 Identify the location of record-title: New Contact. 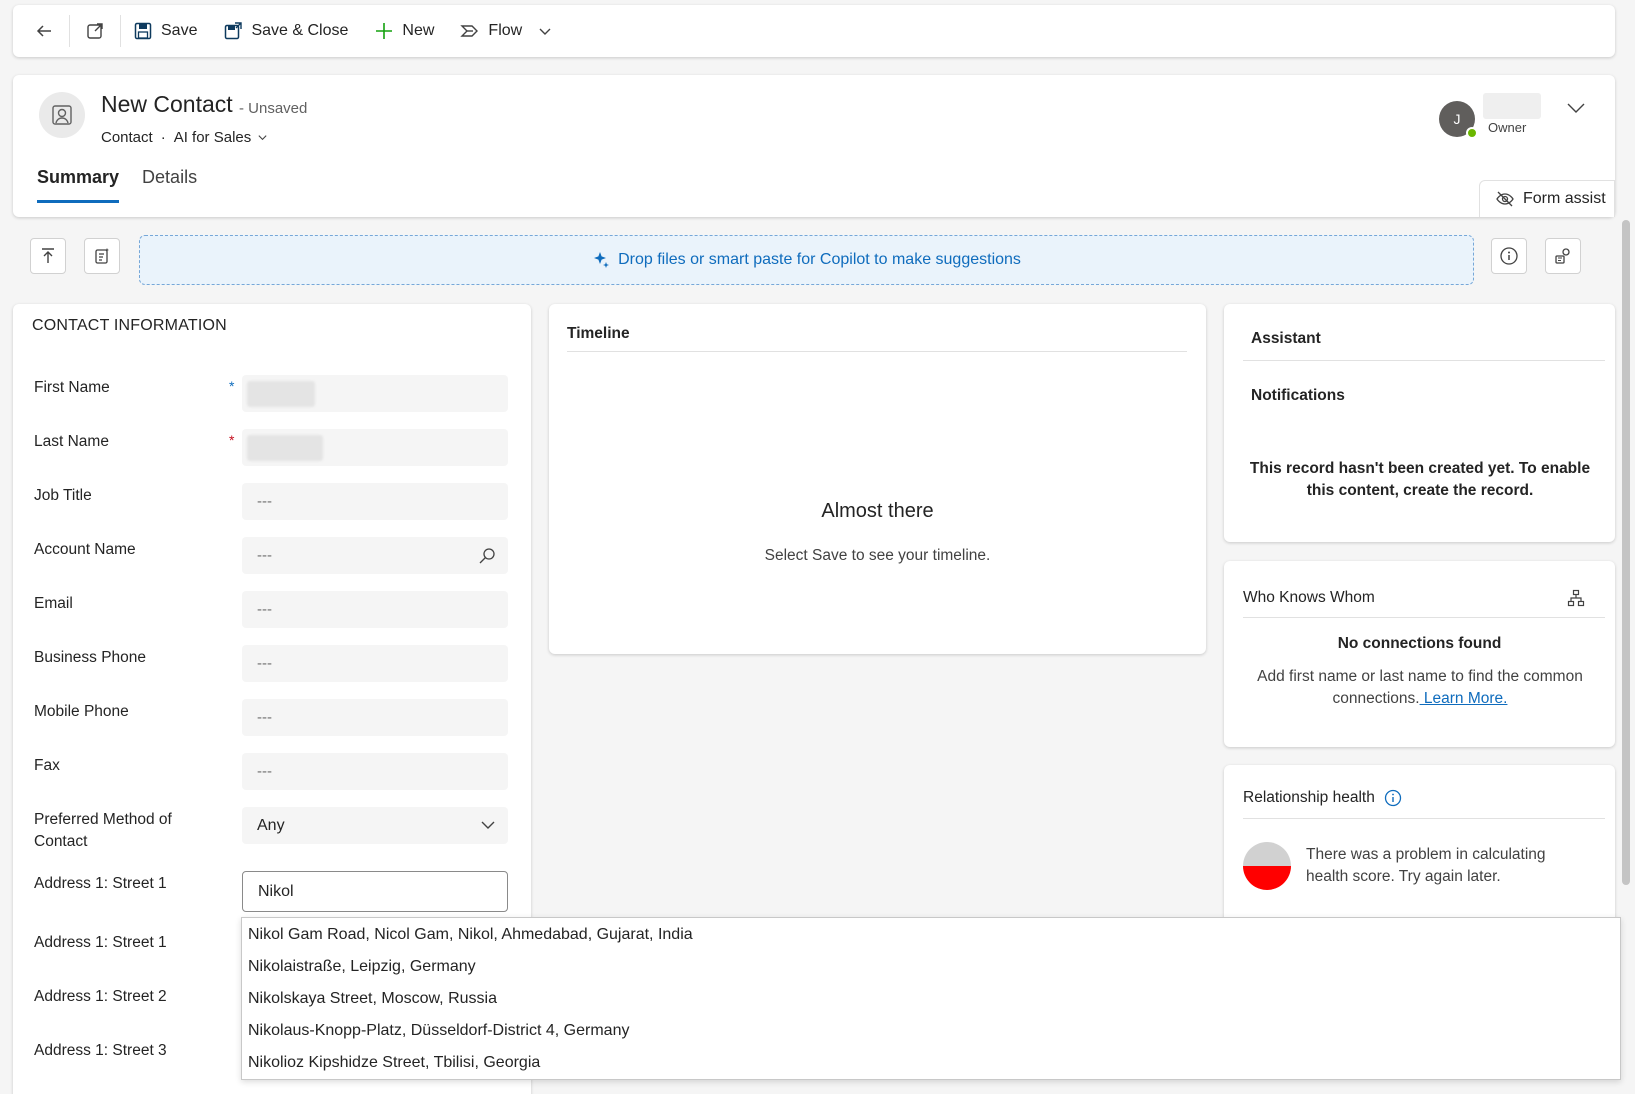
(167, 104).